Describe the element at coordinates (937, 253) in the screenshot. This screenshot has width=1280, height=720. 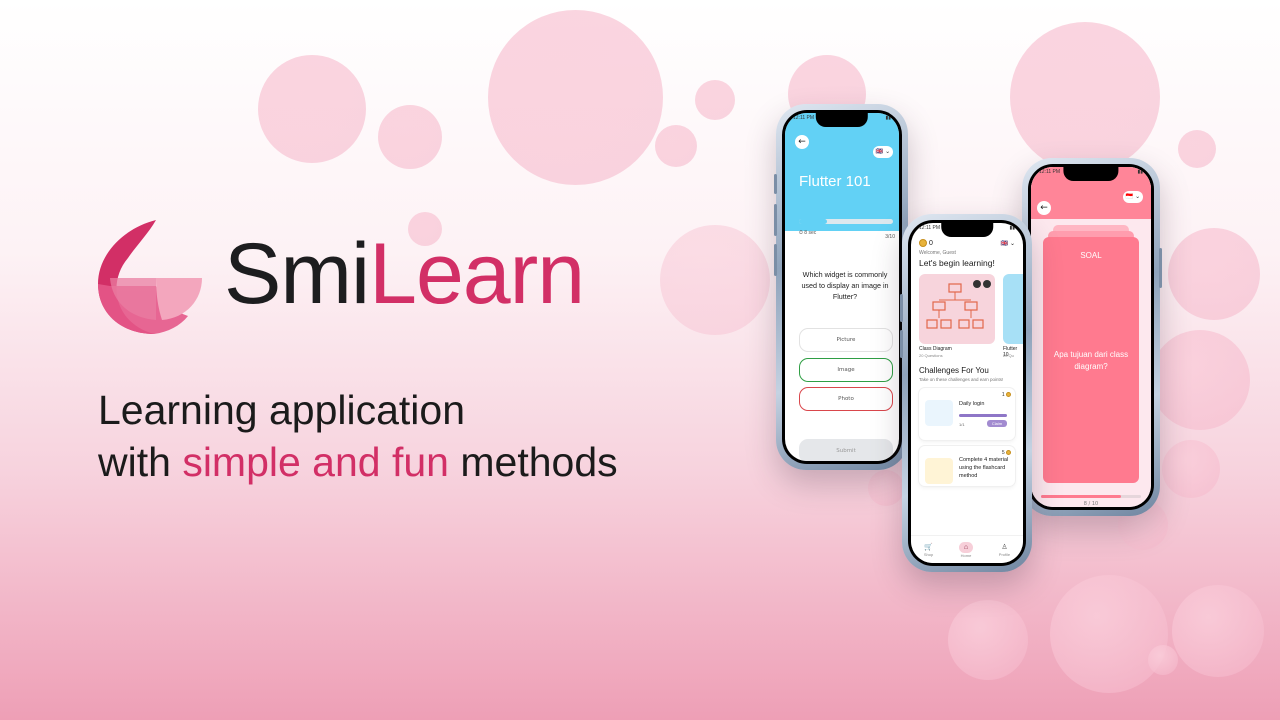
I see `welcome-text: Welcome, Guest` at that location.